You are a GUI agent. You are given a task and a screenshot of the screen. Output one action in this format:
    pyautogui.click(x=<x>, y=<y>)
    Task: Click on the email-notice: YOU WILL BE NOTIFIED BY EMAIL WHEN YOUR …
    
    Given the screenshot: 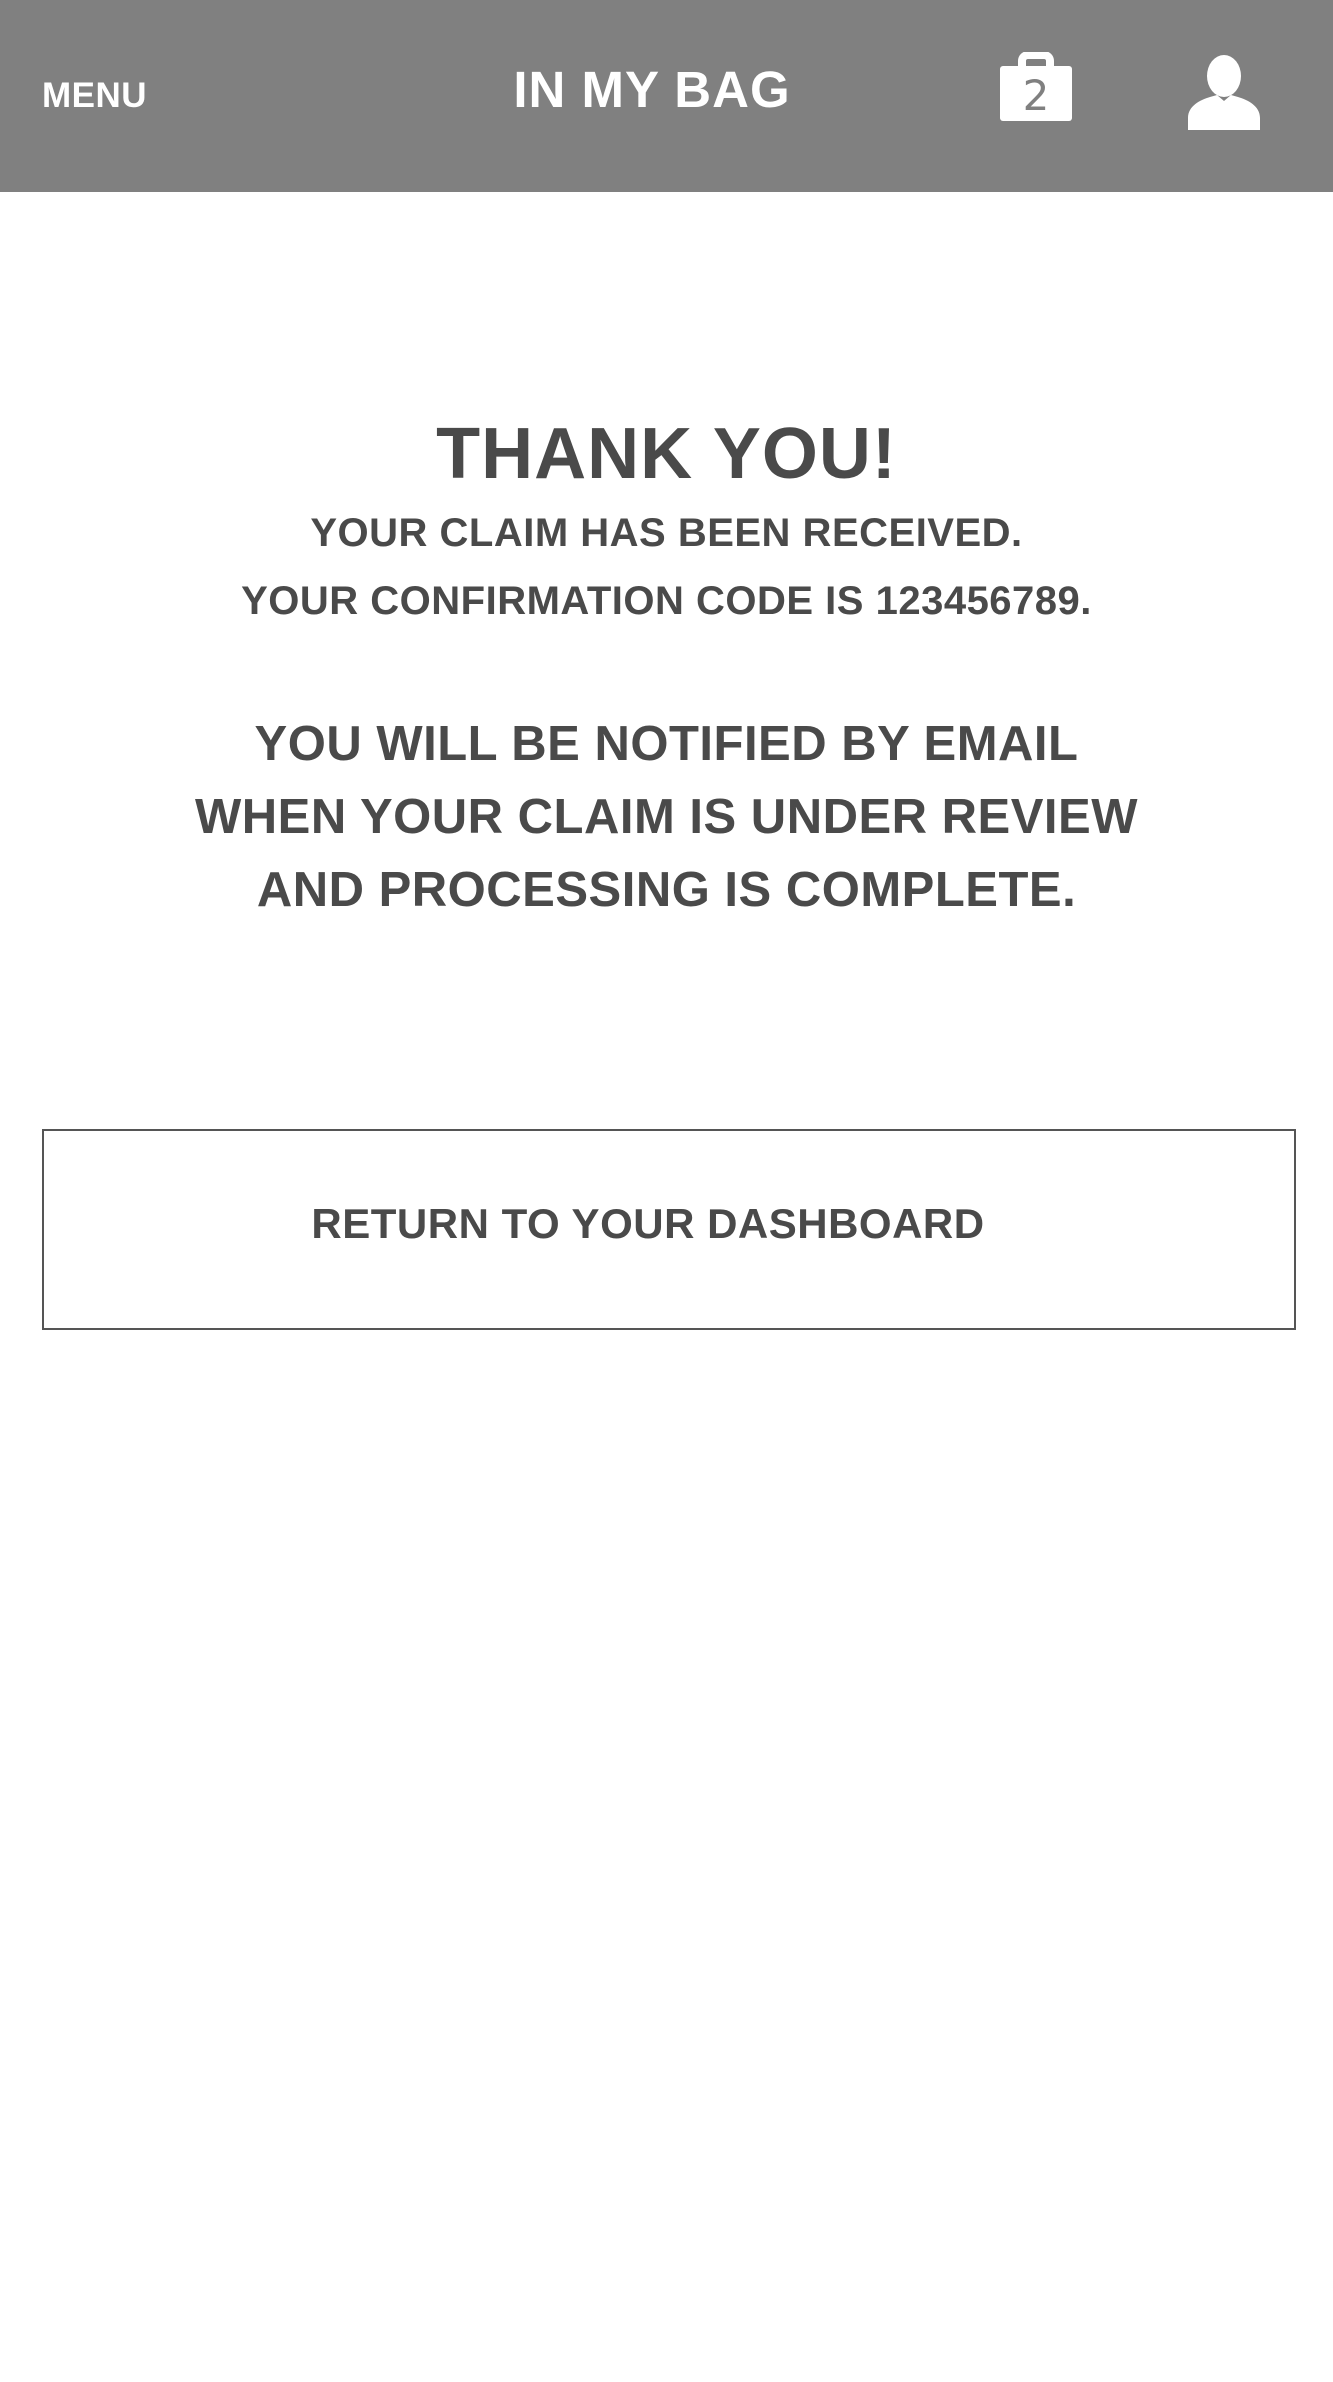 What is the action you would take?
    pyautogui.click(x=666, y=817)
    